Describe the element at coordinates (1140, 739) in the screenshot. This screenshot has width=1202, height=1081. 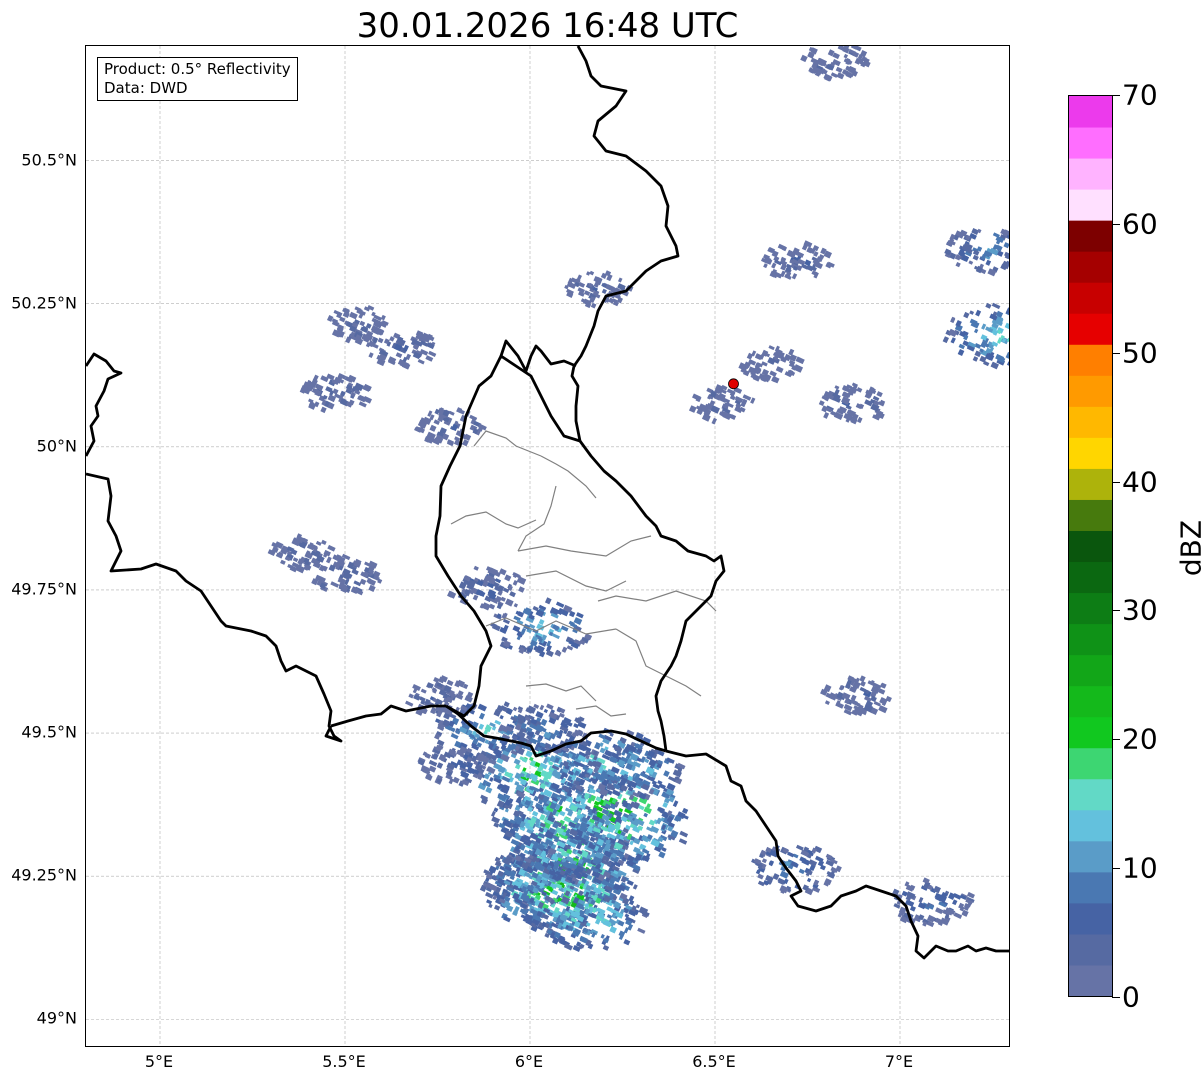
I see `colorbar-tick-label: 20` at that location.